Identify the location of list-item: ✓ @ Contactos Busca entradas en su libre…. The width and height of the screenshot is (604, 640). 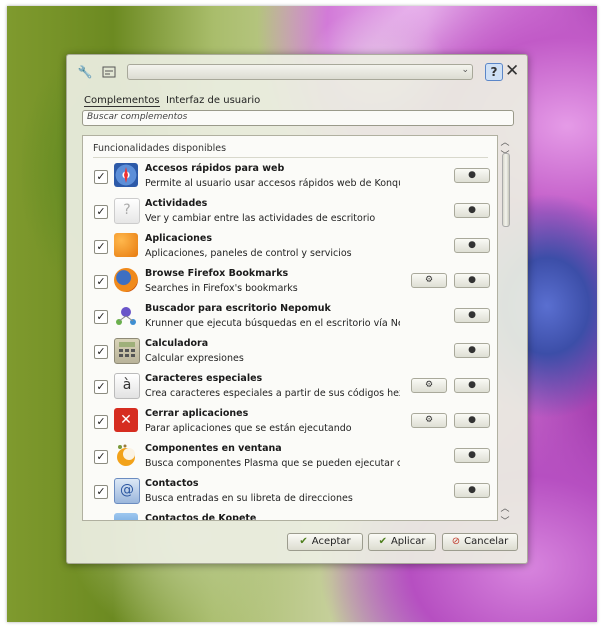
(290, 492).